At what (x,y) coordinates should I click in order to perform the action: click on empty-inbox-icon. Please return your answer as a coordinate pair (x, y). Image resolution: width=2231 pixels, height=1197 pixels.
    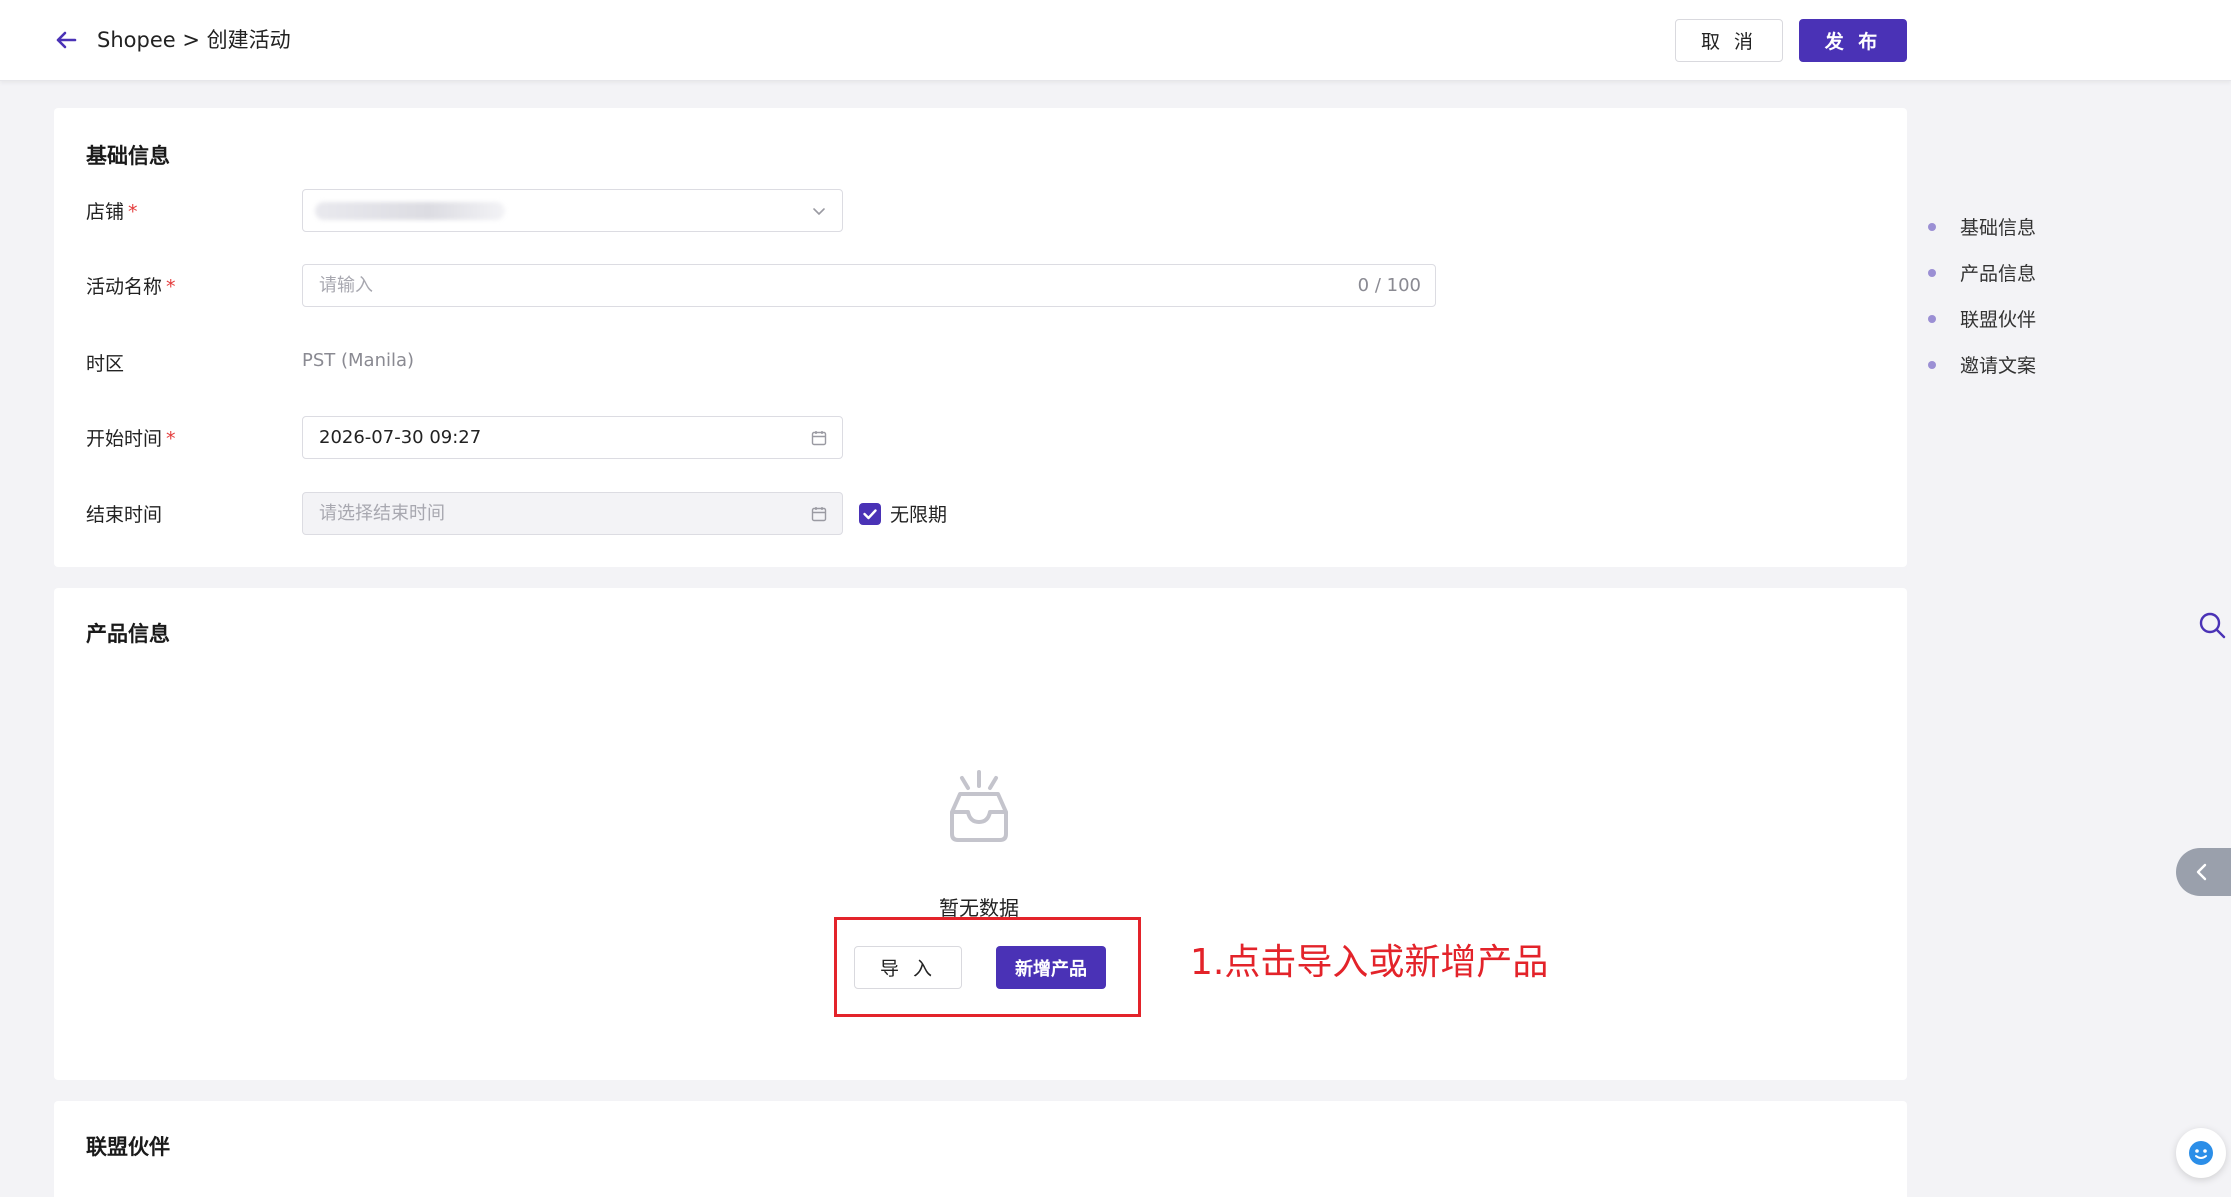
    Looking at the image, I should click on (979, 806).